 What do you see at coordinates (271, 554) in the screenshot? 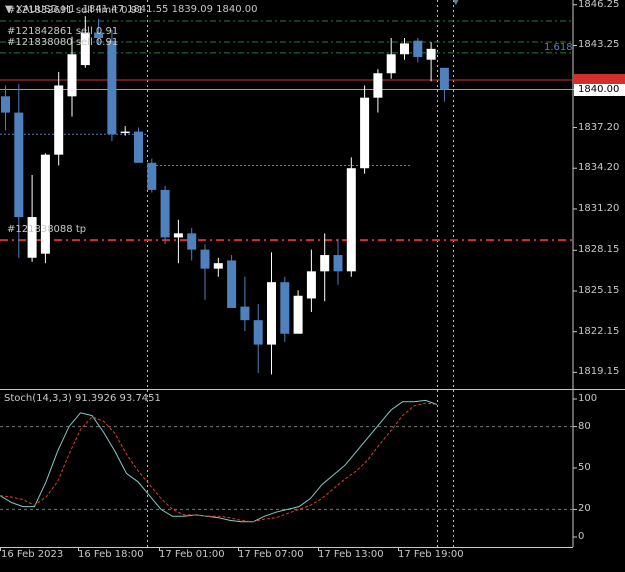
I see `time-label: 17 Feb 07:00` at bounding box center [271, 554].